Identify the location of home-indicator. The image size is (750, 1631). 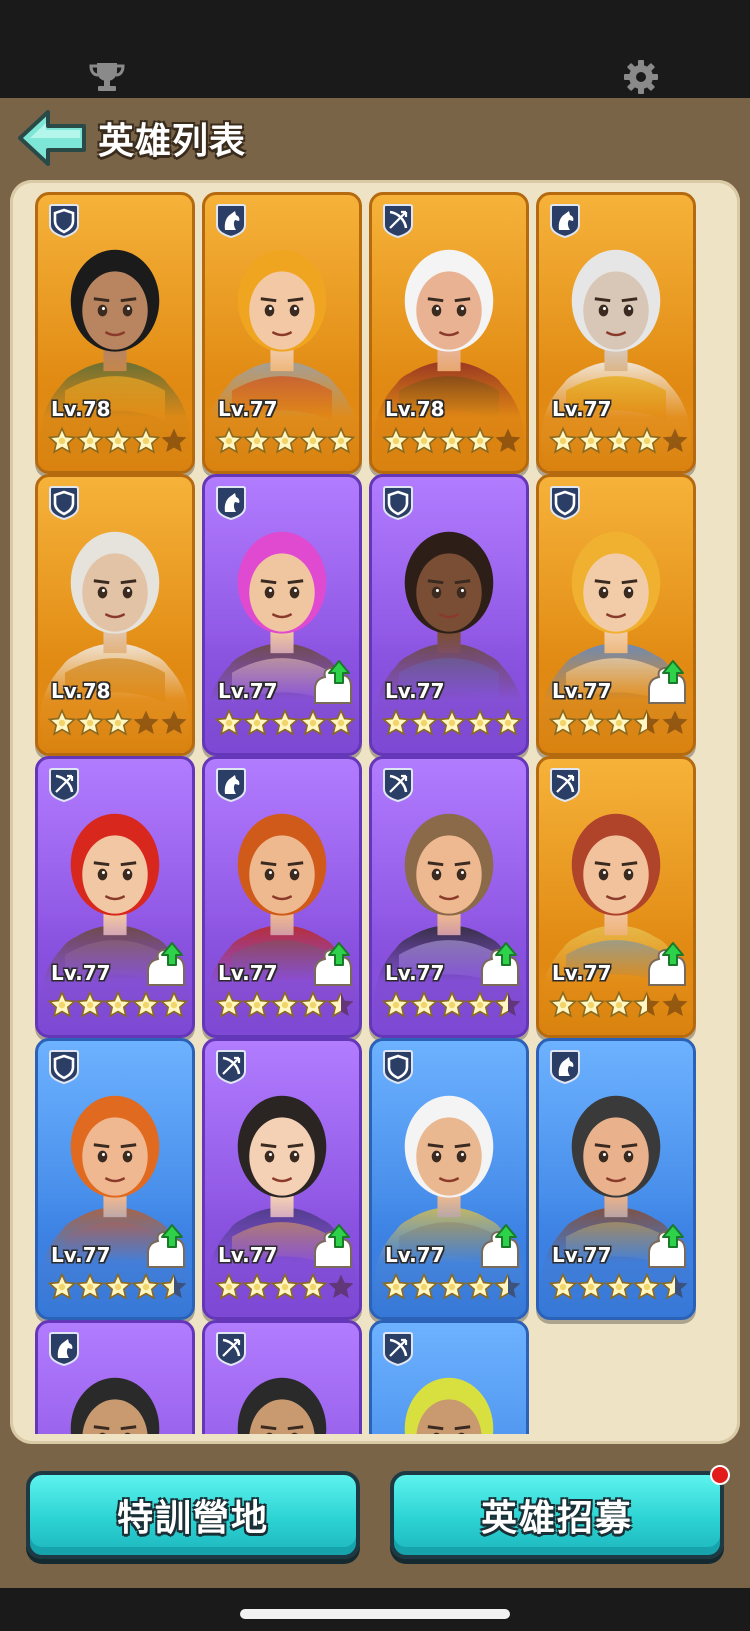
(375, 1614).